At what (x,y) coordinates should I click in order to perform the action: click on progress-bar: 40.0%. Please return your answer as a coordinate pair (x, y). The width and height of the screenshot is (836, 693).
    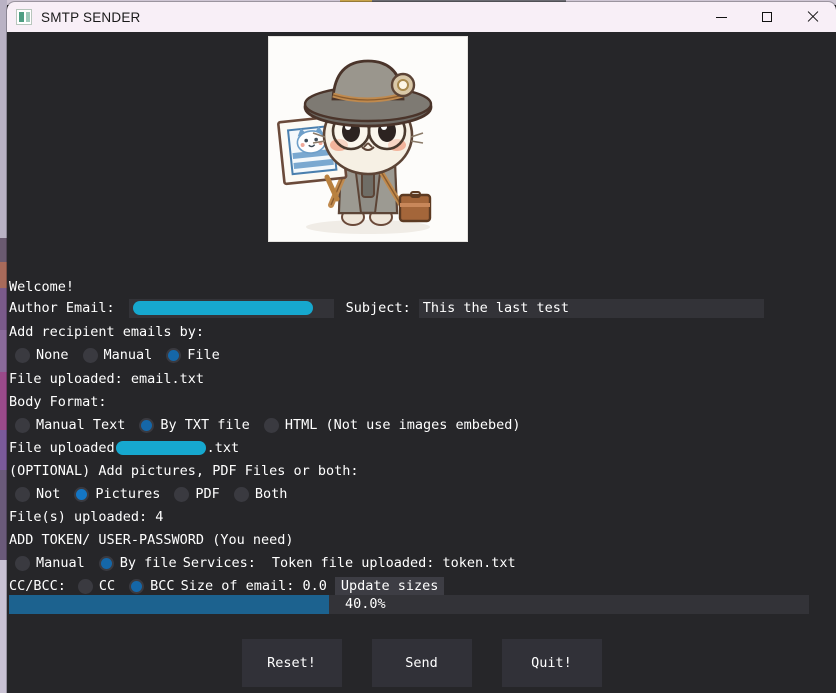
    Looking at the image, I should click on (409, 604).